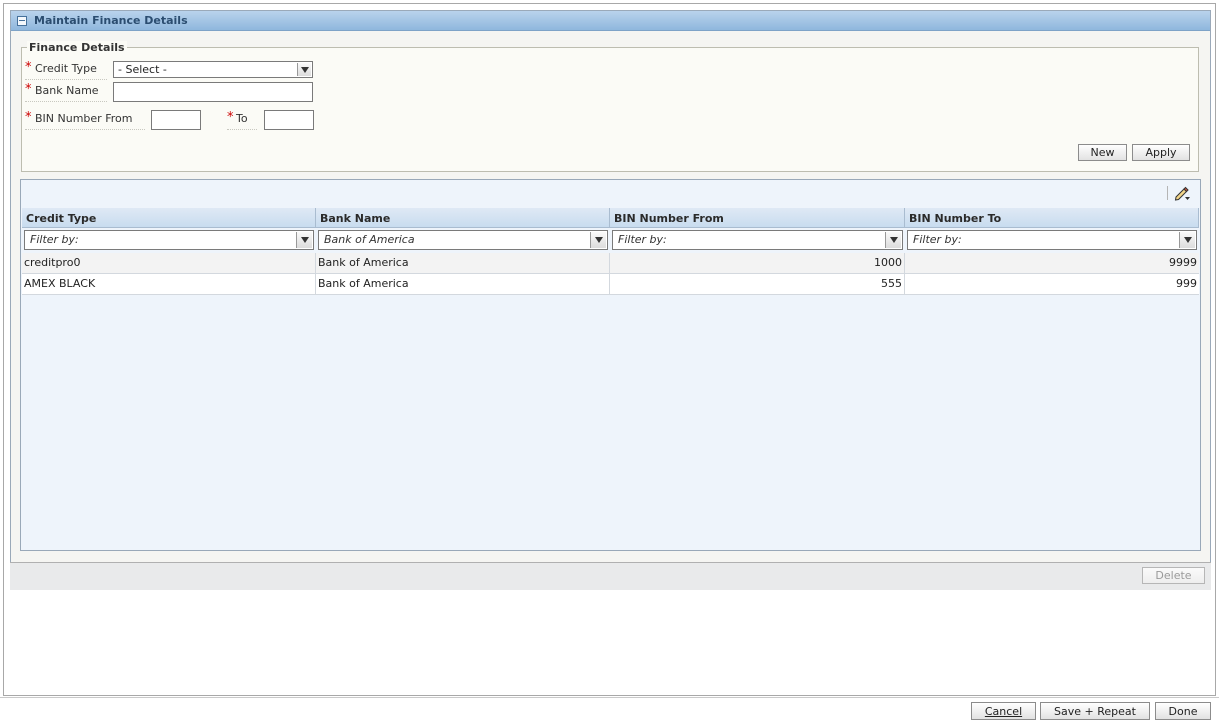 The width and height of the screenshot is (1219, 723). What do you see at coordinates (757, 263) in the screenshot?
I see `cell-bin-from: 1000` at bounding box center [757, 263].